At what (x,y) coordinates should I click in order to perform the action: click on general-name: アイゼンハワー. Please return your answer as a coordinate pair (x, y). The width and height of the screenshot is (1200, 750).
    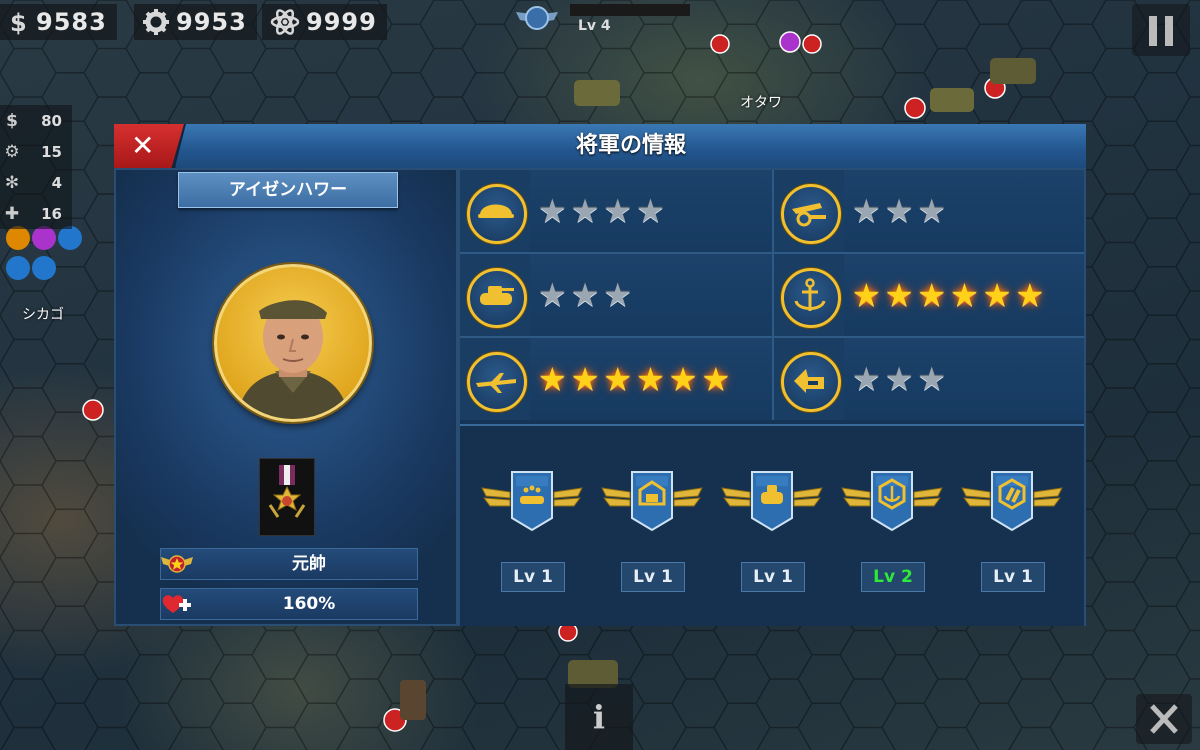
    Looking at the image, I should click on (288, 190).